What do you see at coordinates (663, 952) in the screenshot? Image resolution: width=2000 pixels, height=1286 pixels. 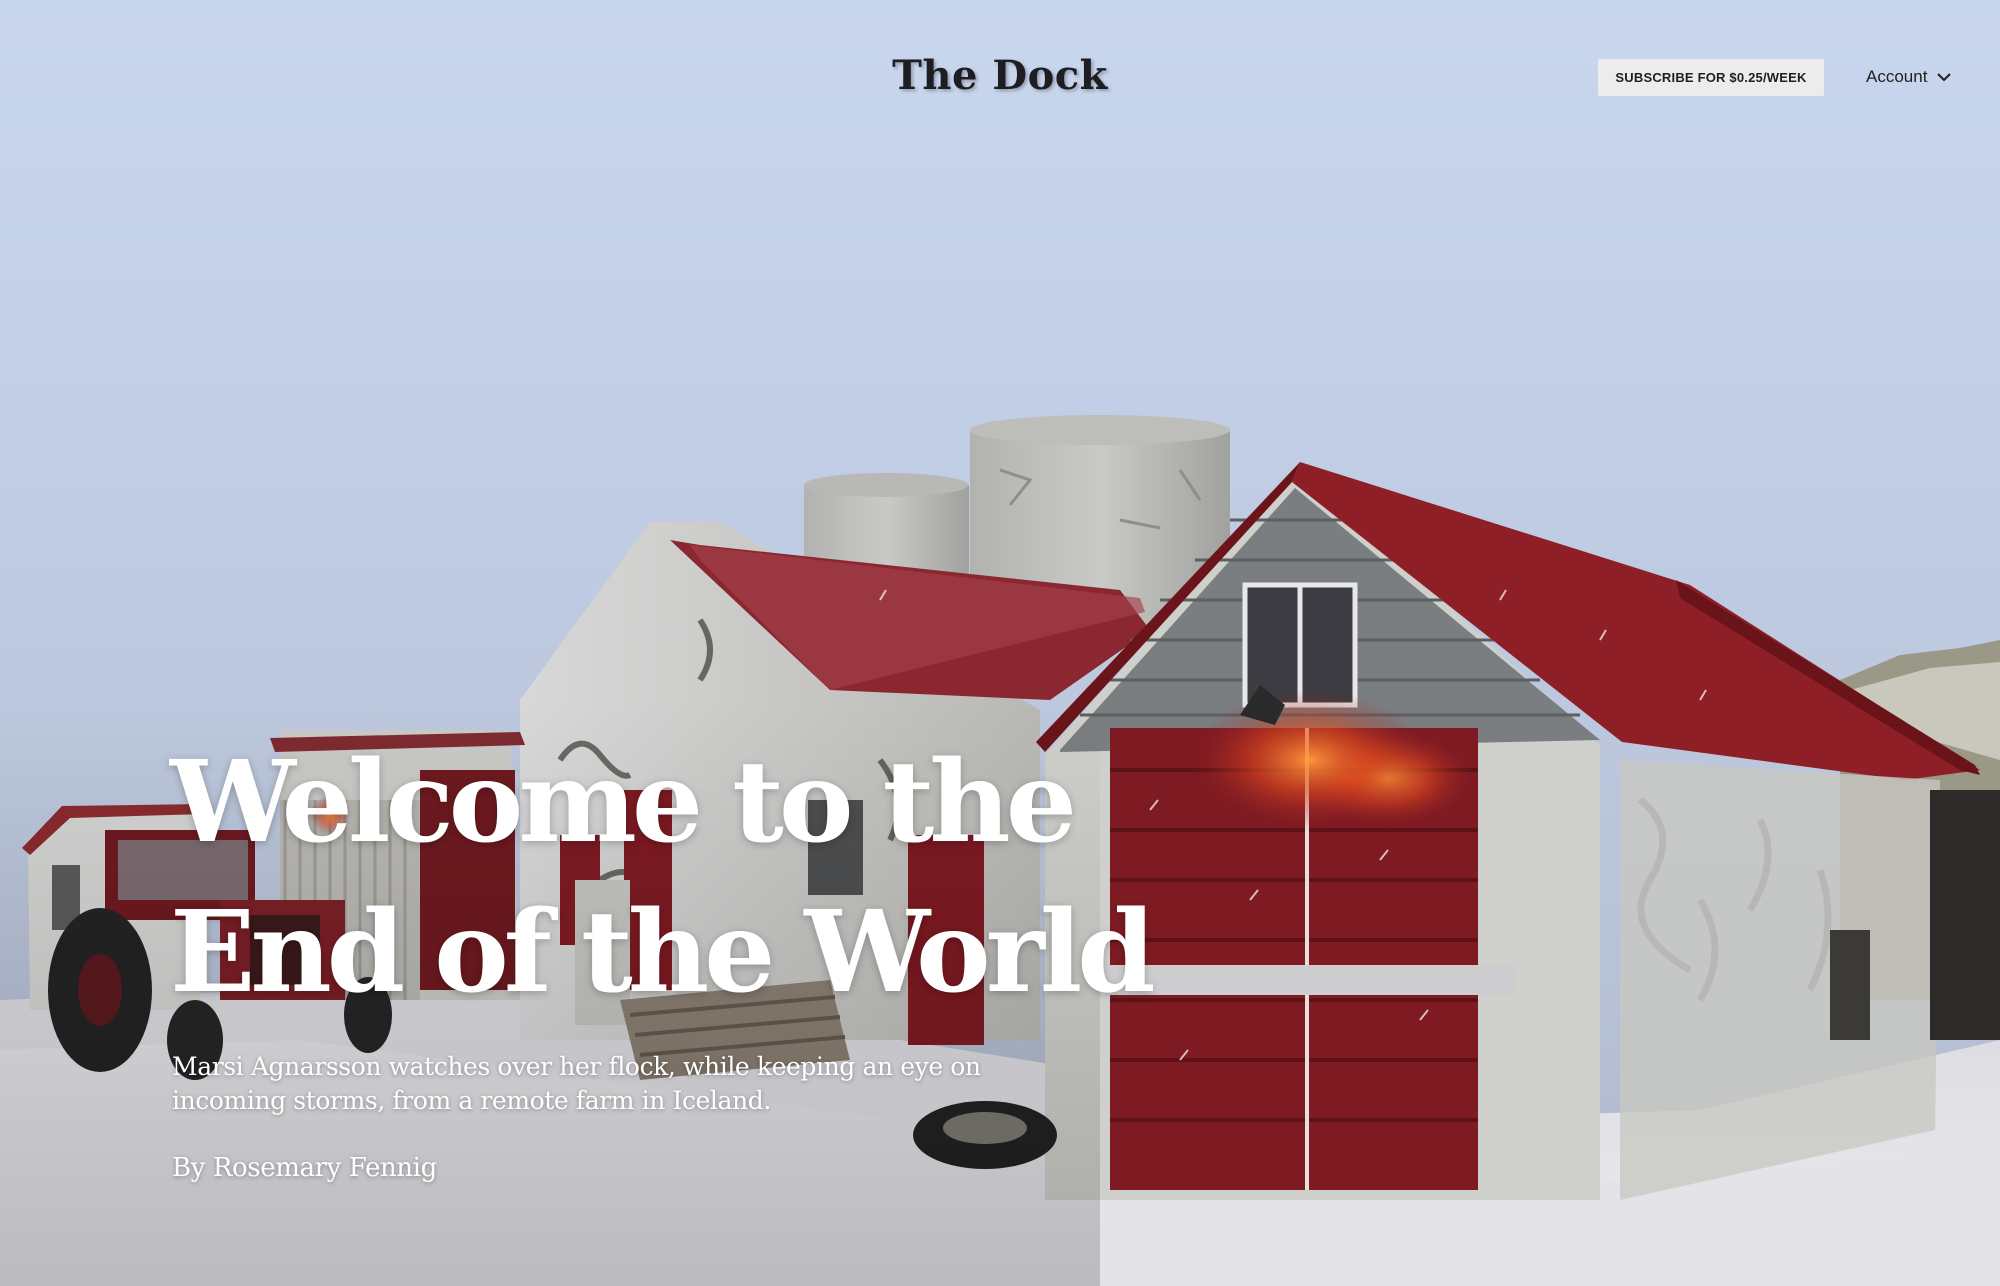 I see `headline-line-2: End of the World` at bounding box center [663, 952].